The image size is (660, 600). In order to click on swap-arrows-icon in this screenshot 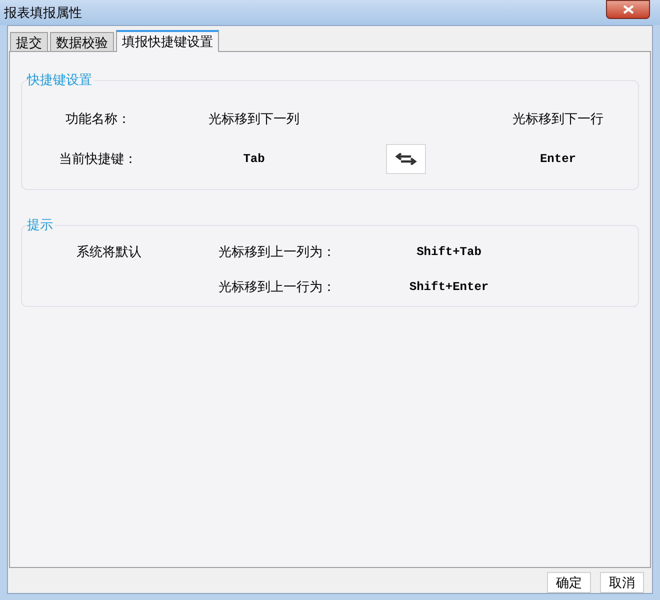, I will do `click(406, 159)`.